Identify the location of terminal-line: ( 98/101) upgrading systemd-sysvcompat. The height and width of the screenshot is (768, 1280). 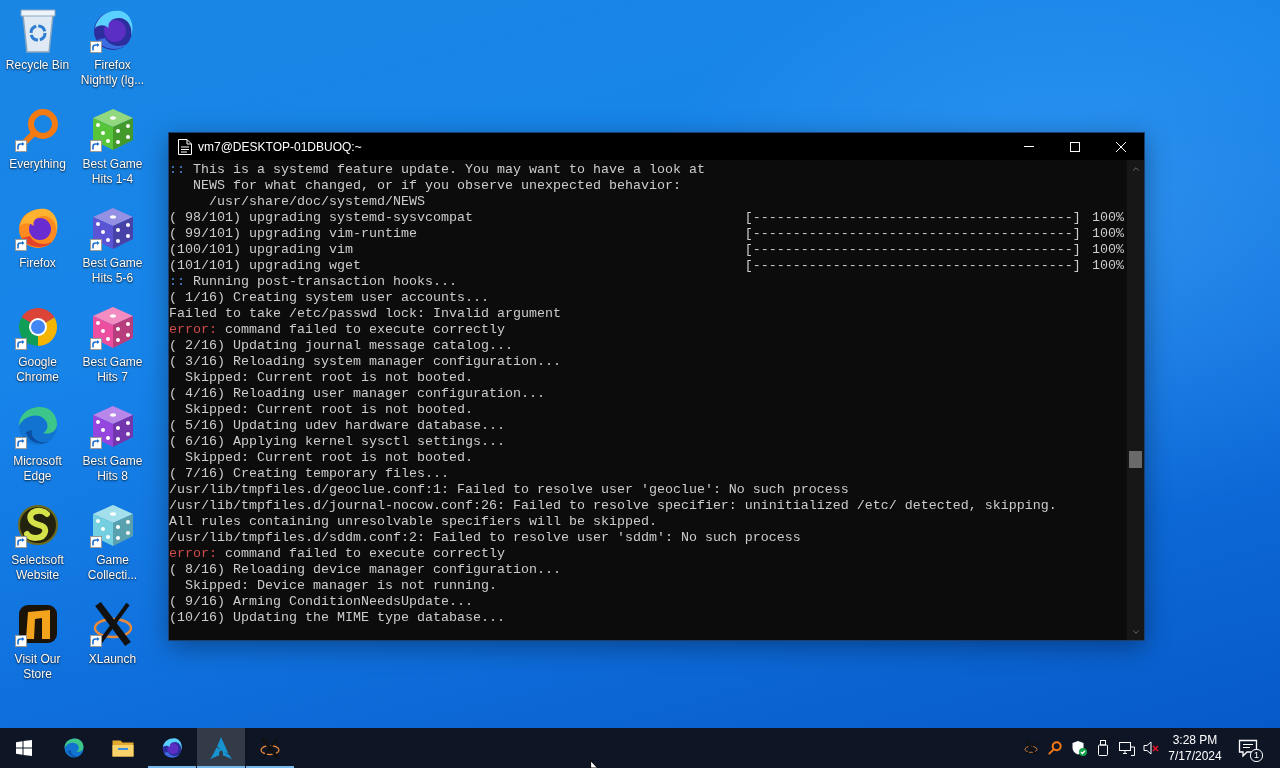
(321, 218).